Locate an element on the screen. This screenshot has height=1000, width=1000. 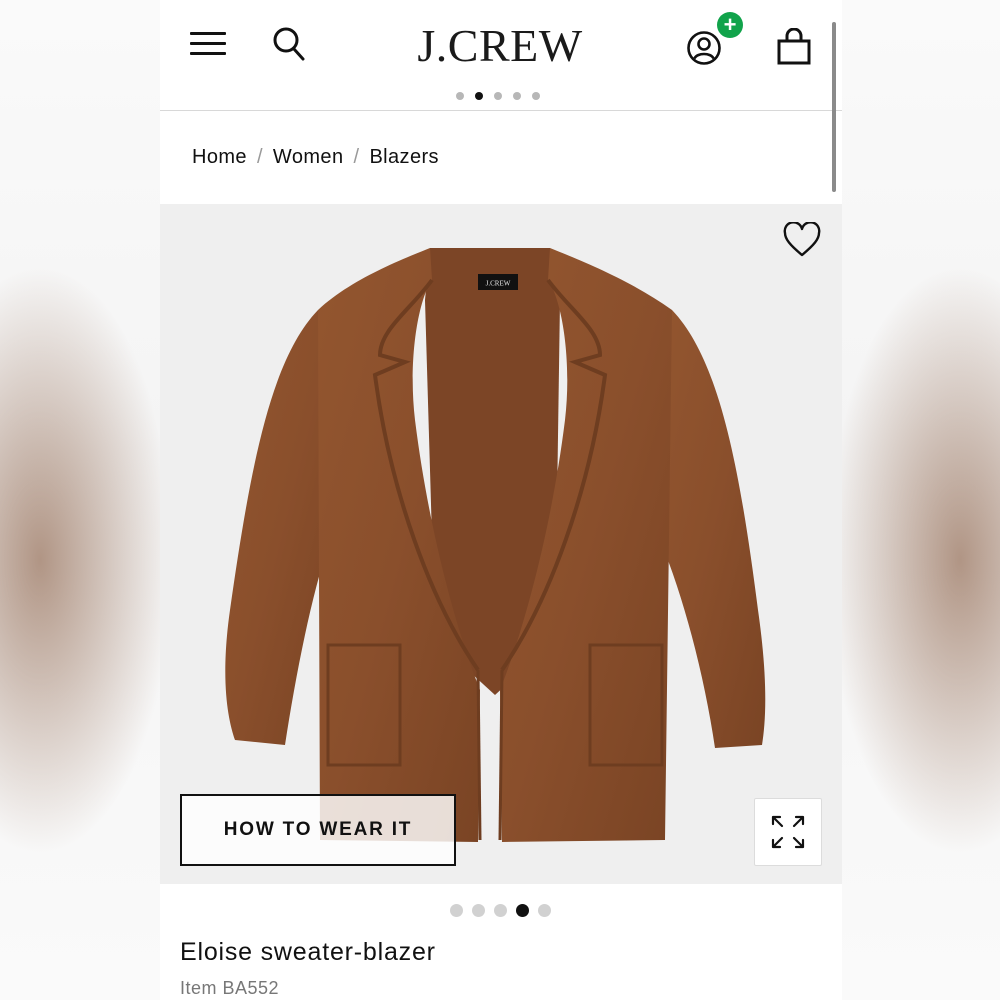
item-number: Item BA552 is located at coordinates (230, 988).